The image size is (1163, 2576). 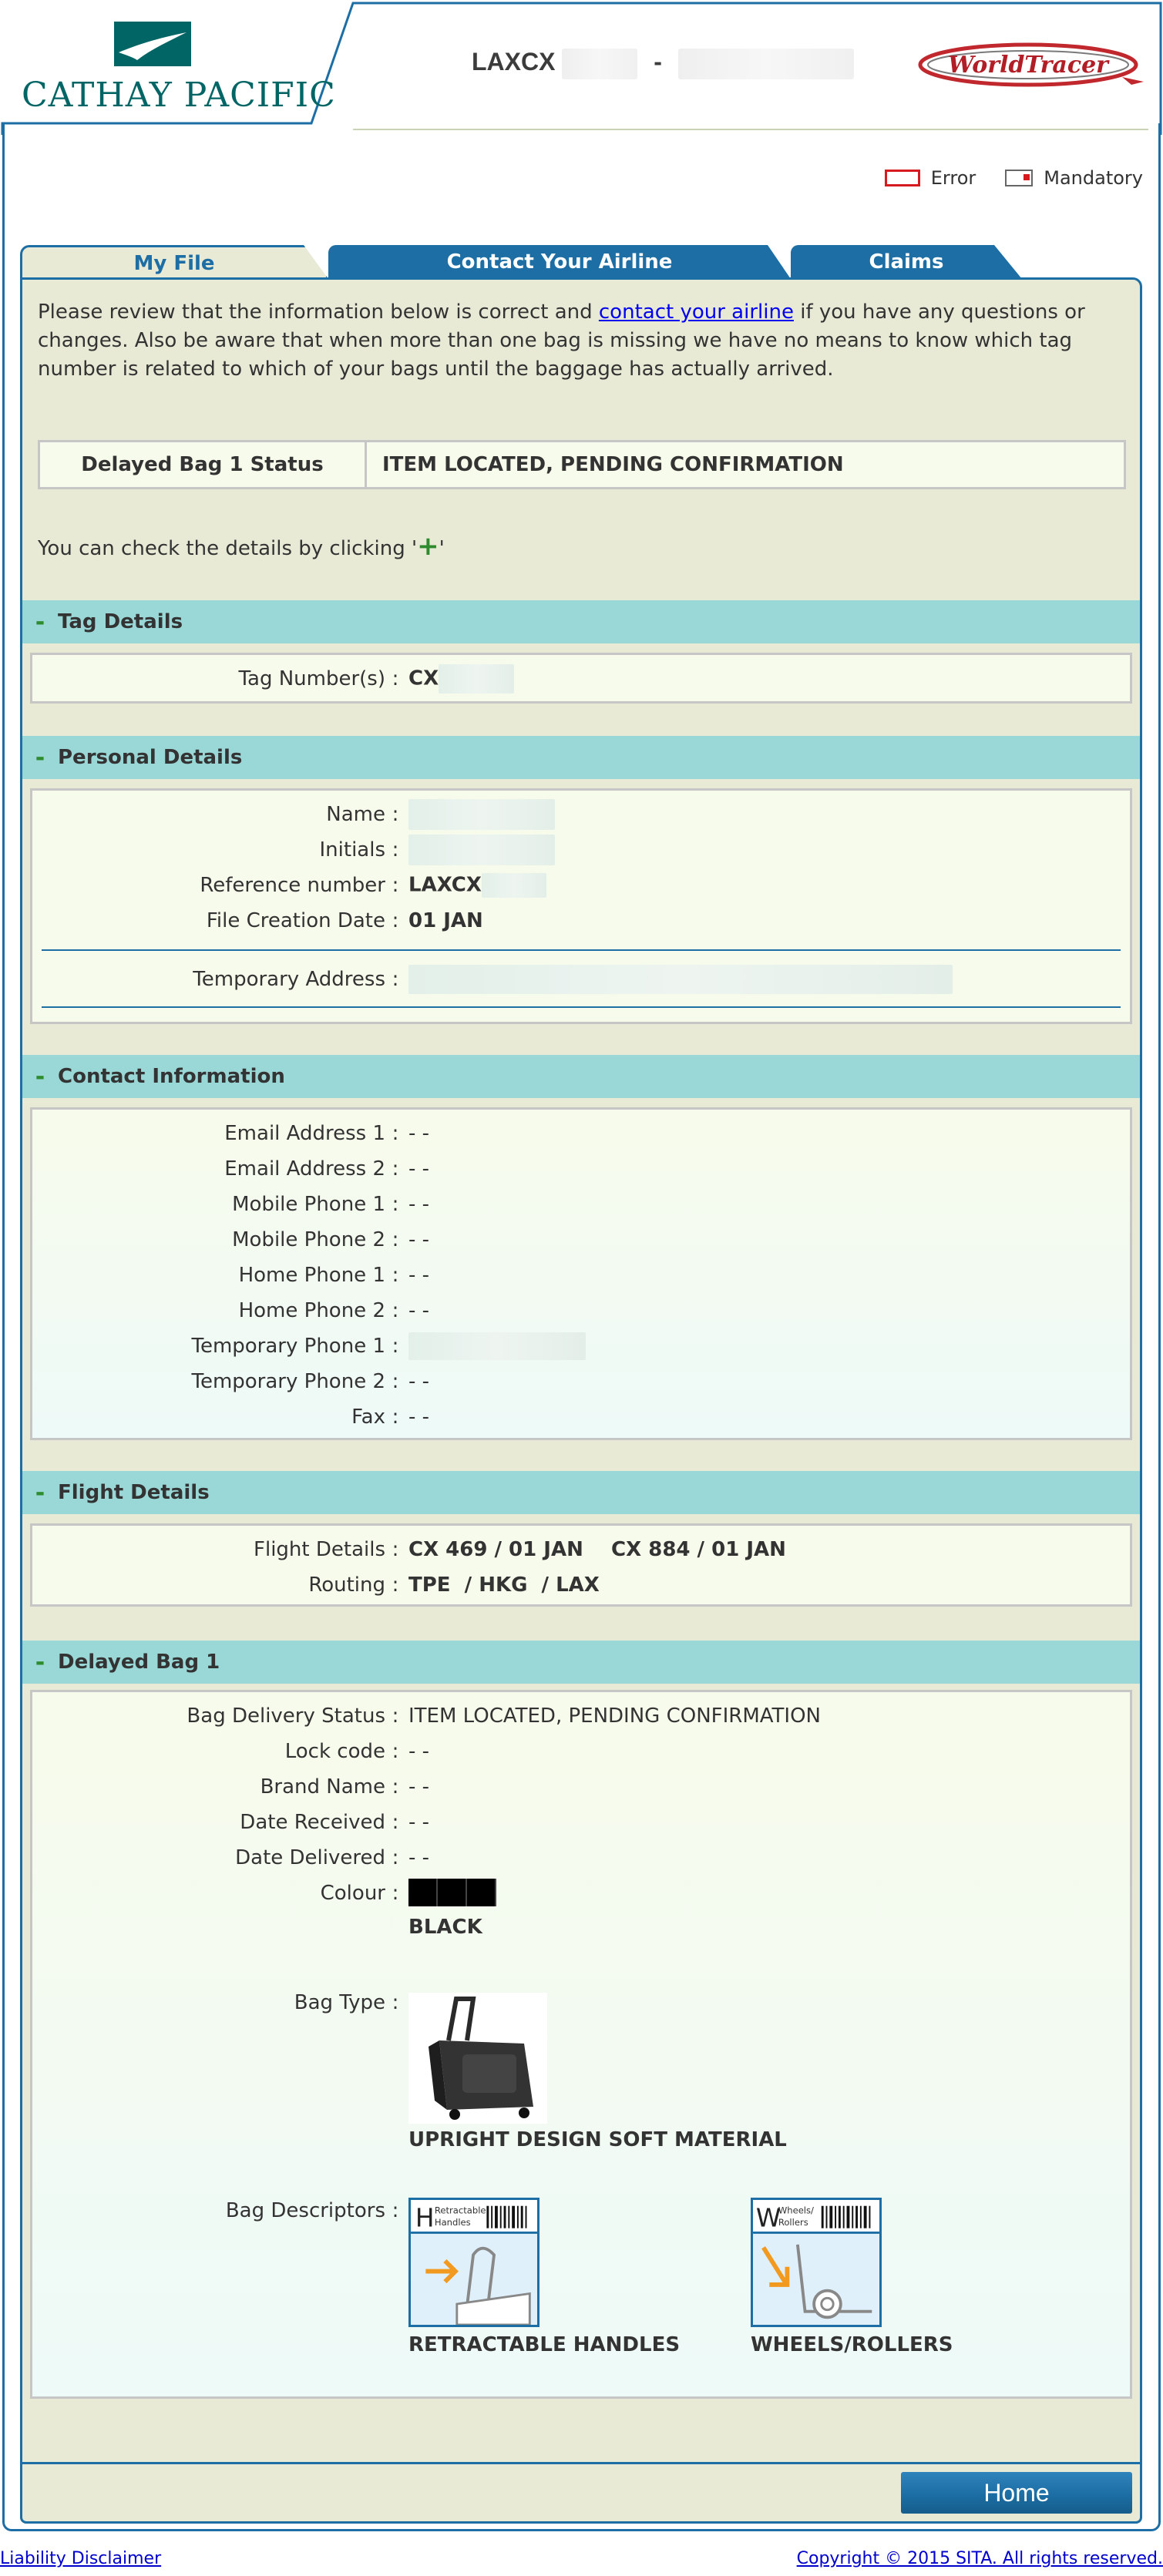 I want to click on temporary-address-row: Temporary Address :, so click(x=581, y=979).